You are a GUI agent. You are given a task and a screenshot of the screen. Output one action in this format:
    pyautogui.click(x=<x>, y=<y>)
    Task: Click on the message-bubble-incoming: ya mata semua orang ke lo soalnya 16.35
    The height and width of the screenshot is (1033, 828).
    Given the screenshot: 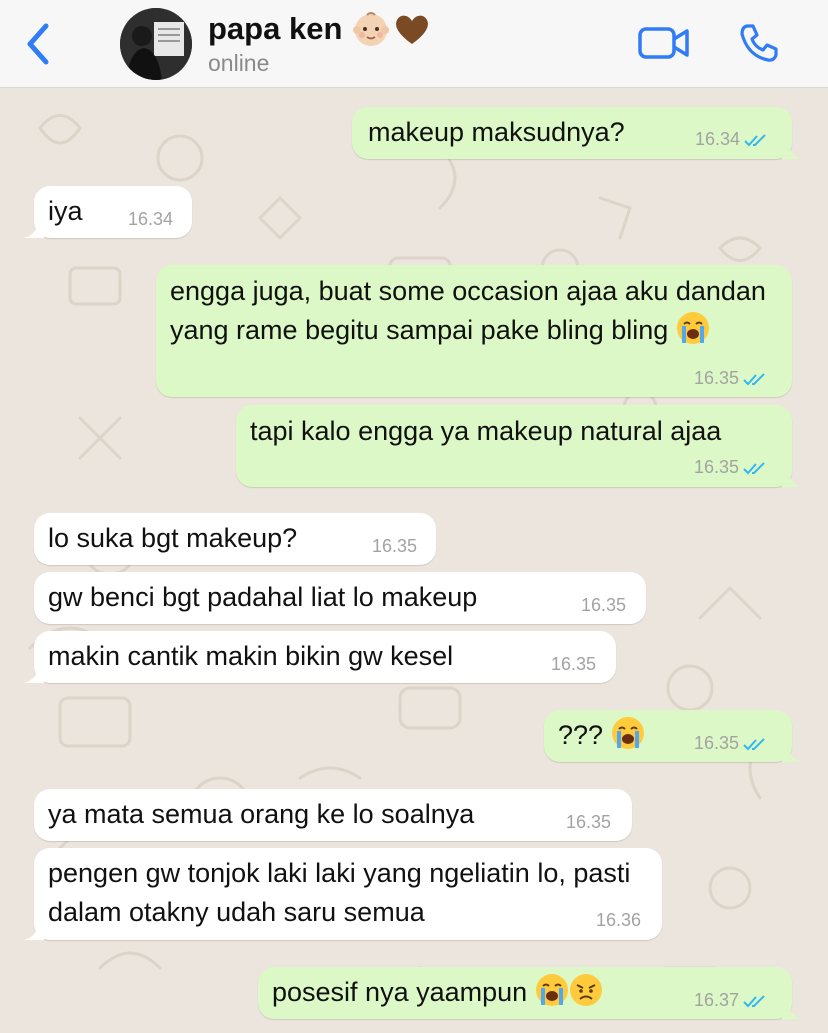 What is the action you would take?
    pyautogui.click(x=333, y=815)
    